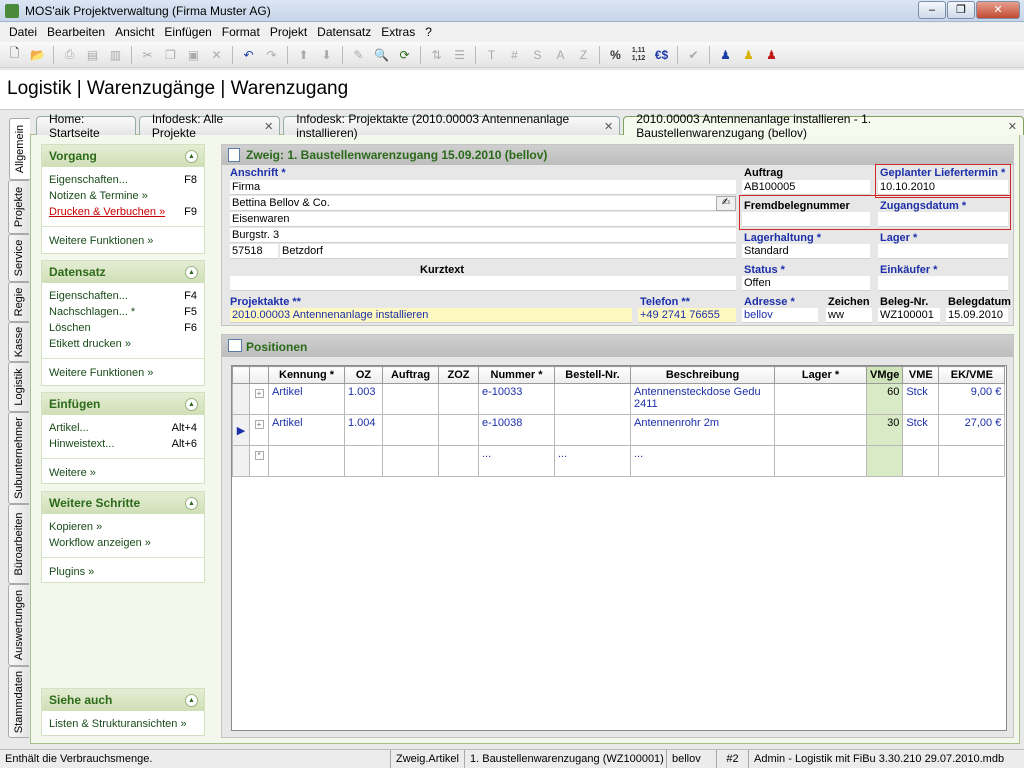  Describe the element at coordinates (428, 32) in the screenshot. I see `menu-help: ?` at that location.